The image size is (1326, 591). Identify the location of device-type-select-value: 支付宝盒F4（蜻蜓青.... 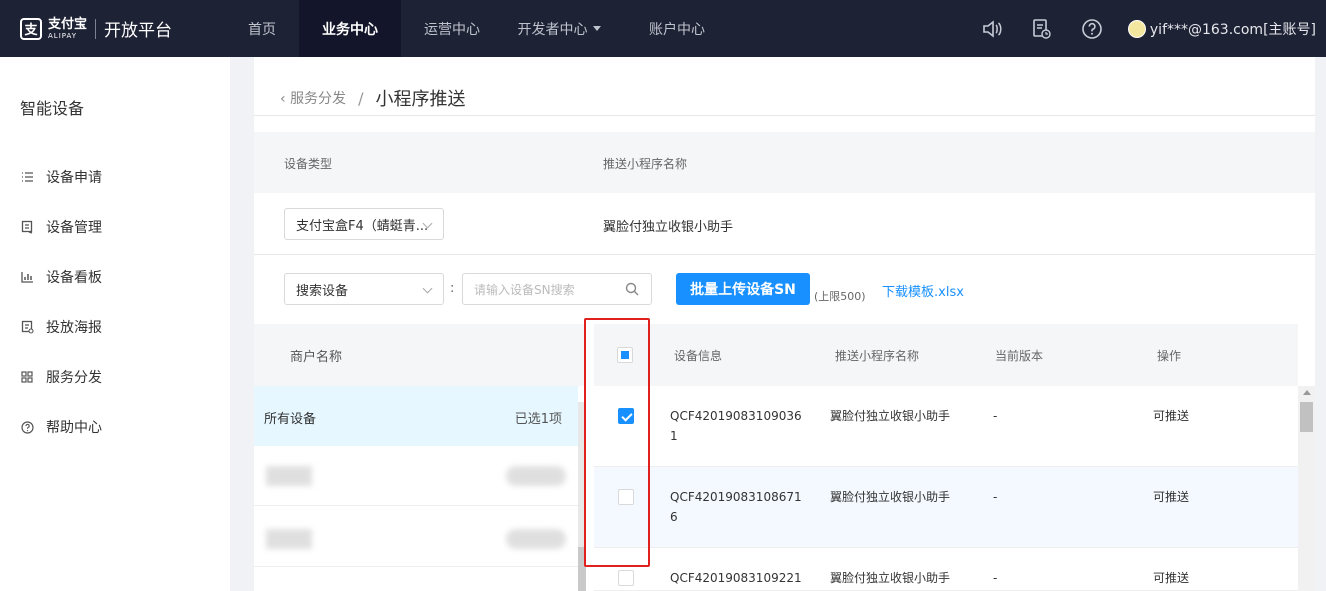
(362, 226).